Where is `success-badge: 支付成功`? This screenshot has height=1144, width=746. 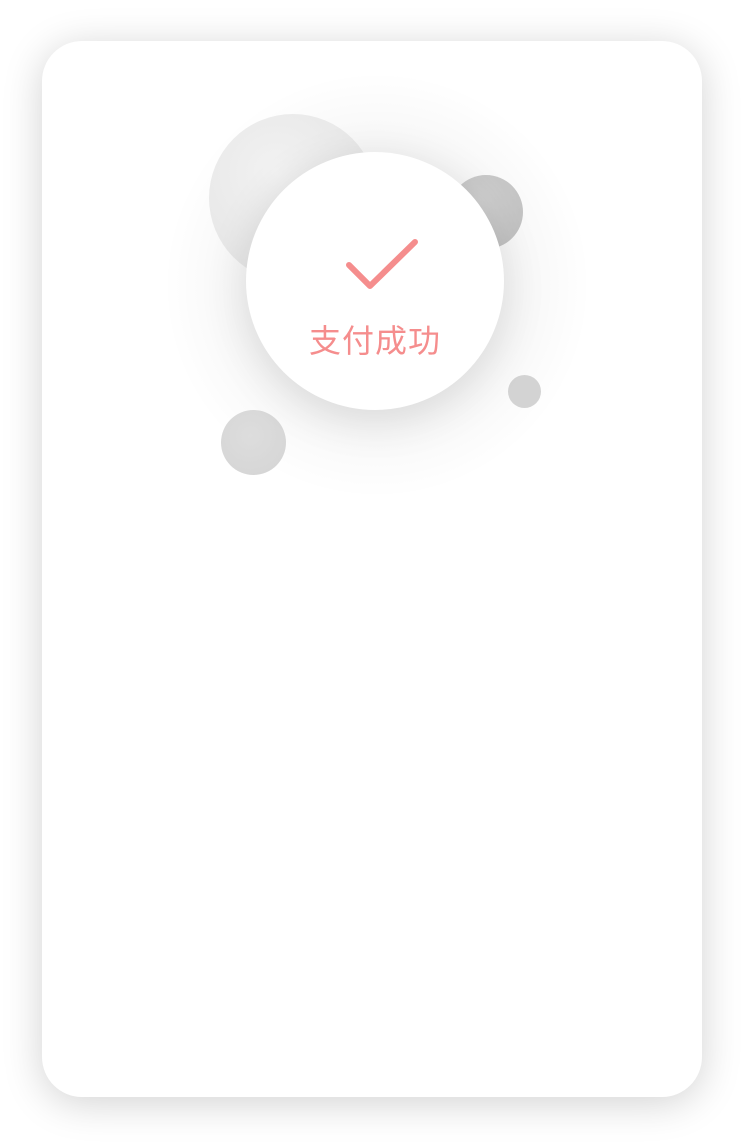 success-badge: 支付成功 is located at coordinates (375, 281).